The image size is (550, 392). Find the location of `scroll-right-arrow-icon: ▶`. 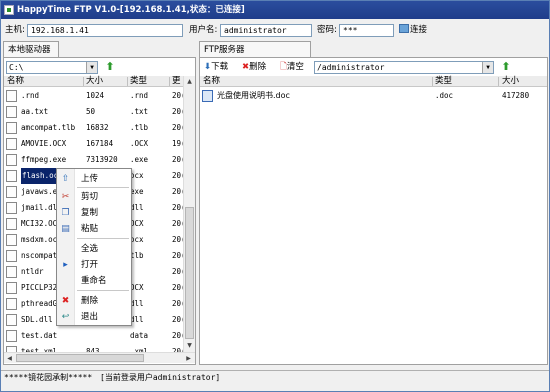

scroll-right-arrow-icon: ▶ is located at coordinates (188, 358).